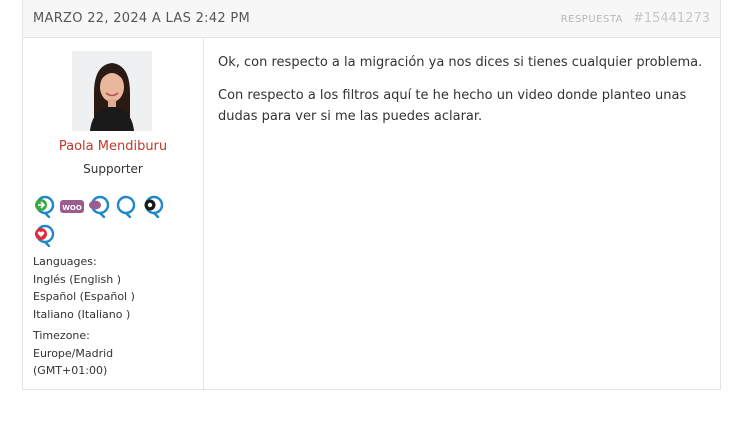  I want to click on woocommerce-support-icon, so click(99, 206).